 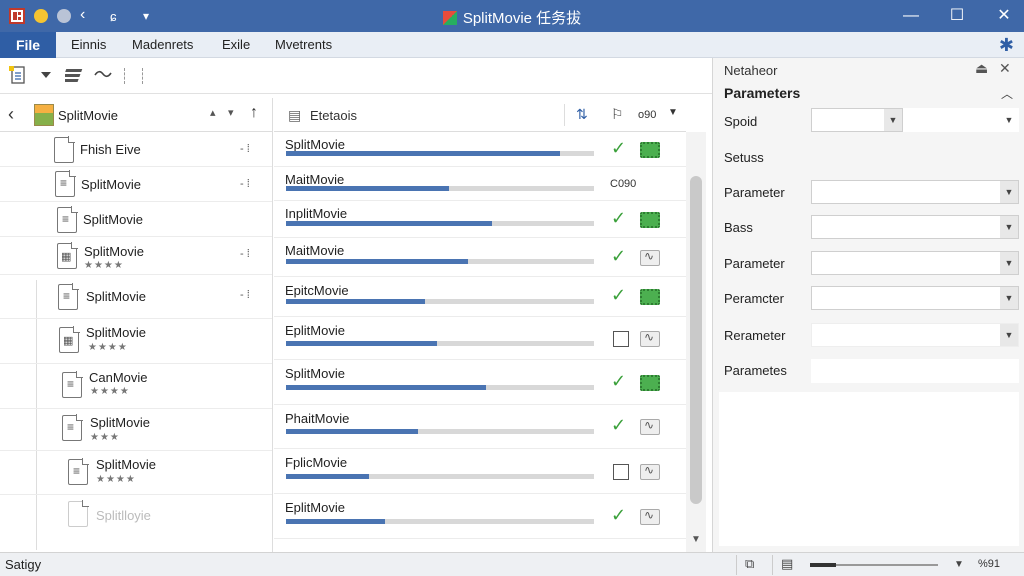 I want to click on menu-item-3: Exile, so click(x=236, y=44).